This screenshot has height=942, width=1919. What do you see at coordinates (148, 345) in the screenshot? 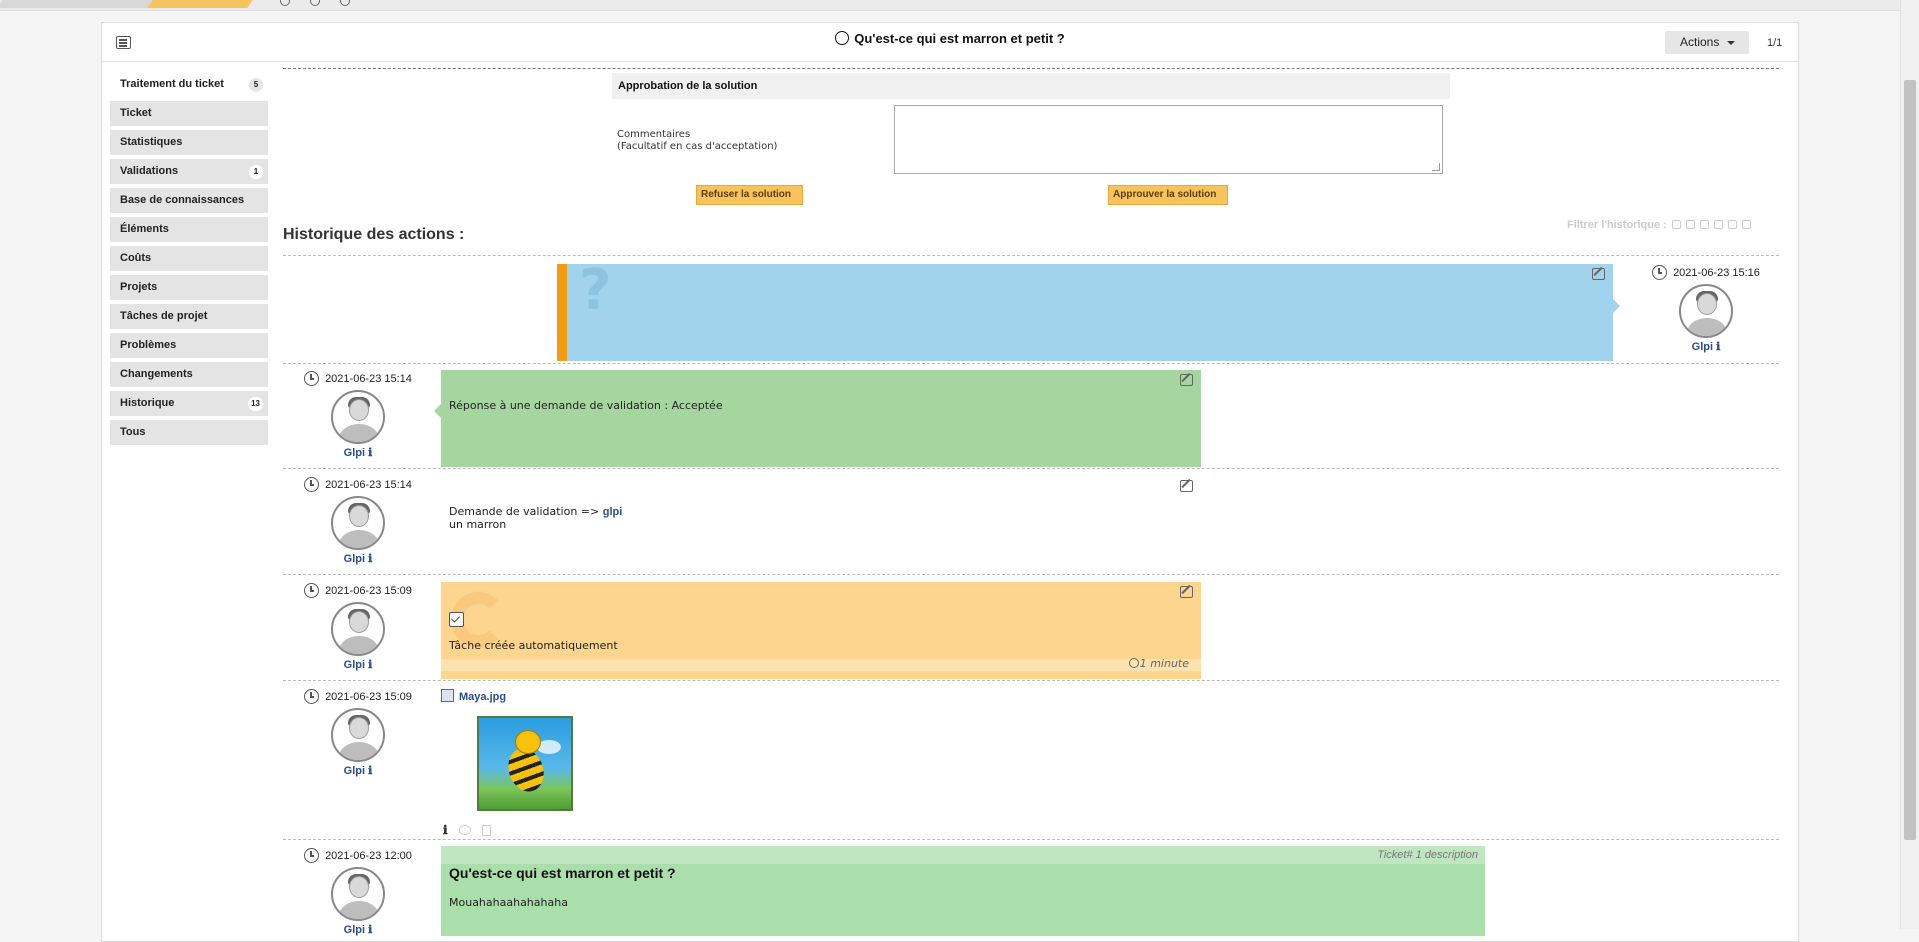
I see `sidebar-item-label: Problèmes` at bounding box center [148, 345].